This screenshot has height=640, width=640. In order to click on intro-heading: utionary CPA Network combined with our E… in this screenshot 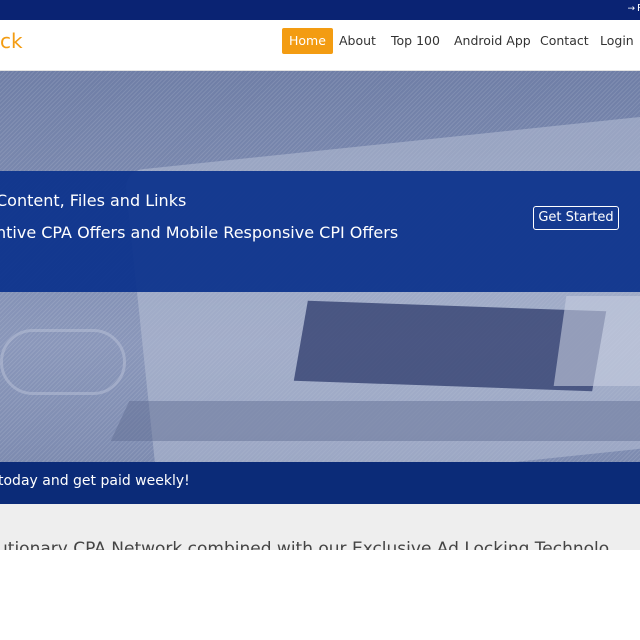, I will do `click(305, 544)`.